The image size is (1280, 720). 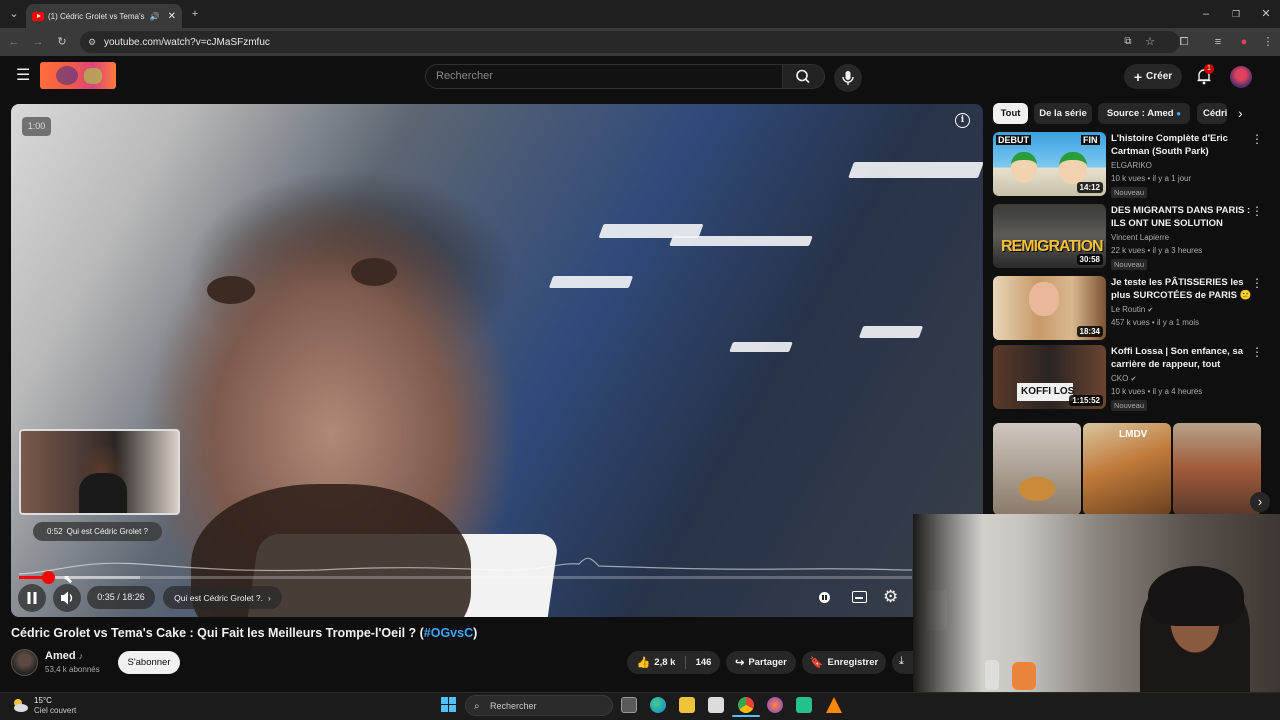 What do you see at coordinates (155, 16) in the screenshot?
I see `speaker-icon: 🔊` at bounding box center [155, 16].